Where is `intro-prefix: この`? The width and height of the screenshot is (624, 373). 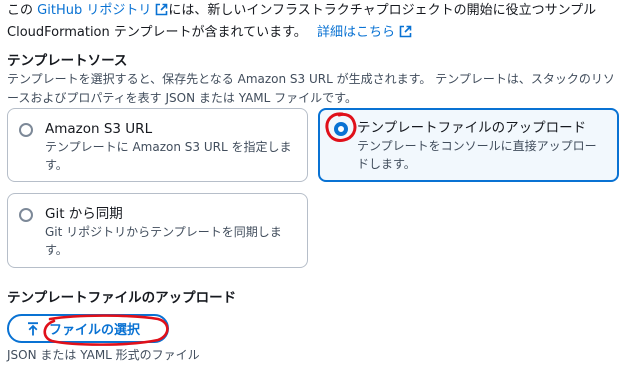 intro-prefix: この is located at coordinates (20, 10).